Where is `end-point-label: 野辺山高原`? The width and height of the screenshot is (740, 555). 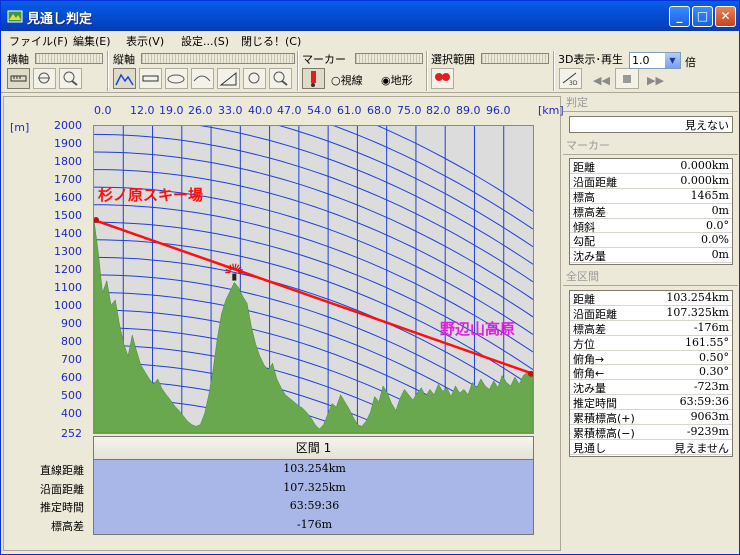 end-point-label: 野辺山高原 is located at coordinates (477, 329).